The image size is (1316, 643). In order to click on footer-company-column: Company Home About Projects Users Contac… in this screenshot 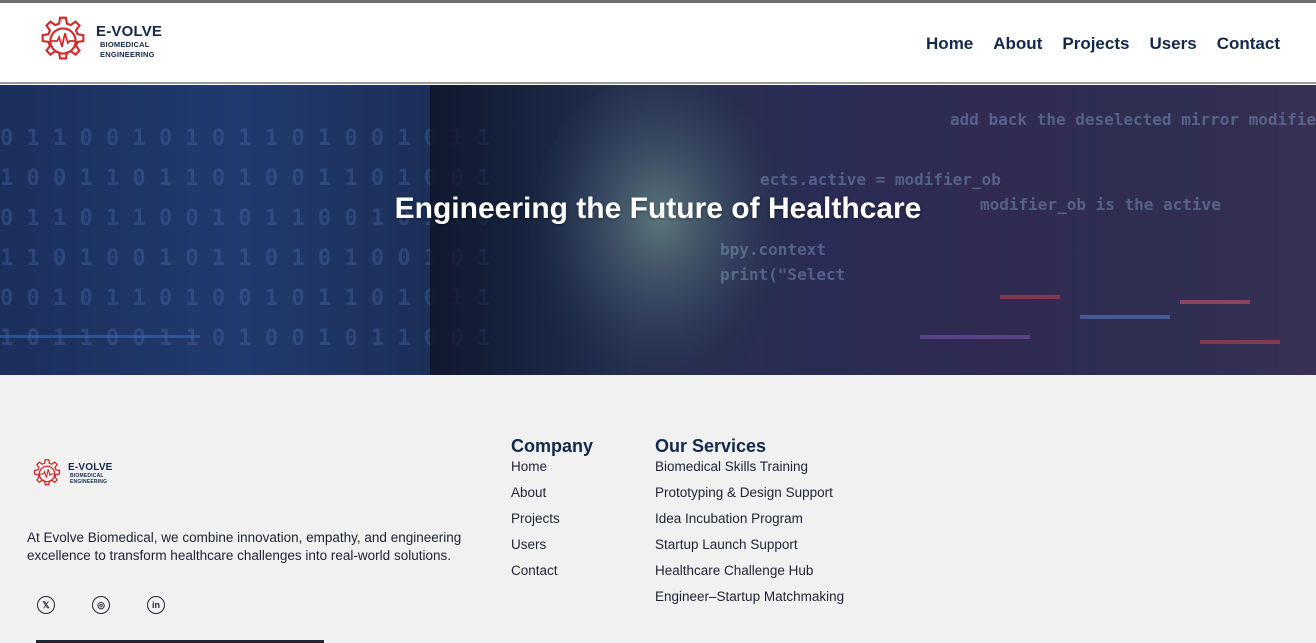, I will do `click(552, 509)`.